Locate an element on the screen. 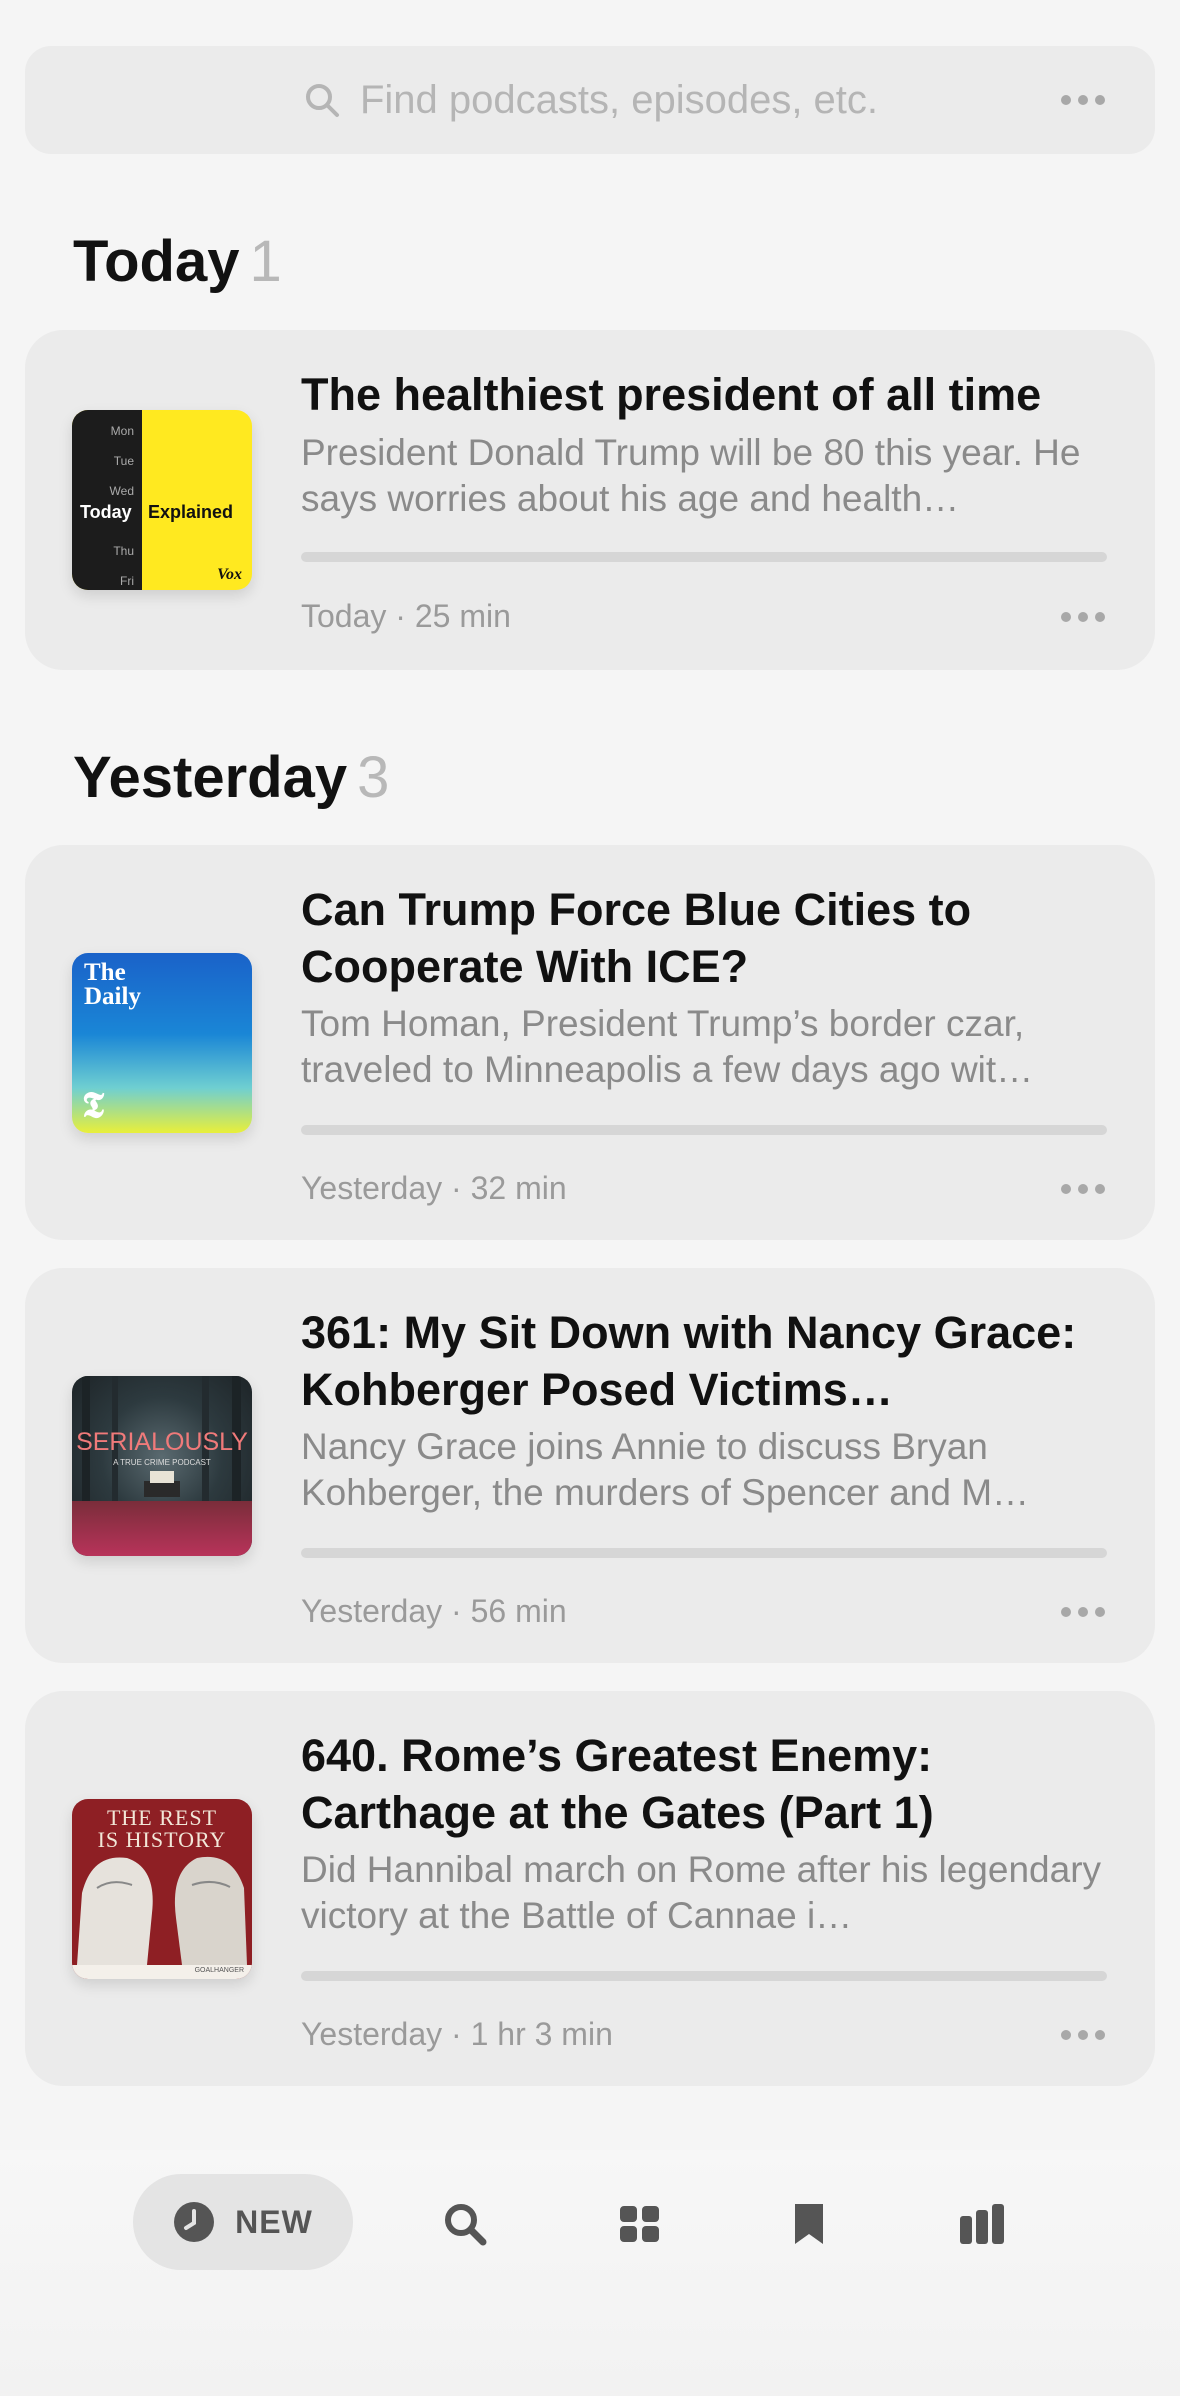  podcast-artwork-the-daily: The Daily 𝕿 is located at coordinates (162, 1043).